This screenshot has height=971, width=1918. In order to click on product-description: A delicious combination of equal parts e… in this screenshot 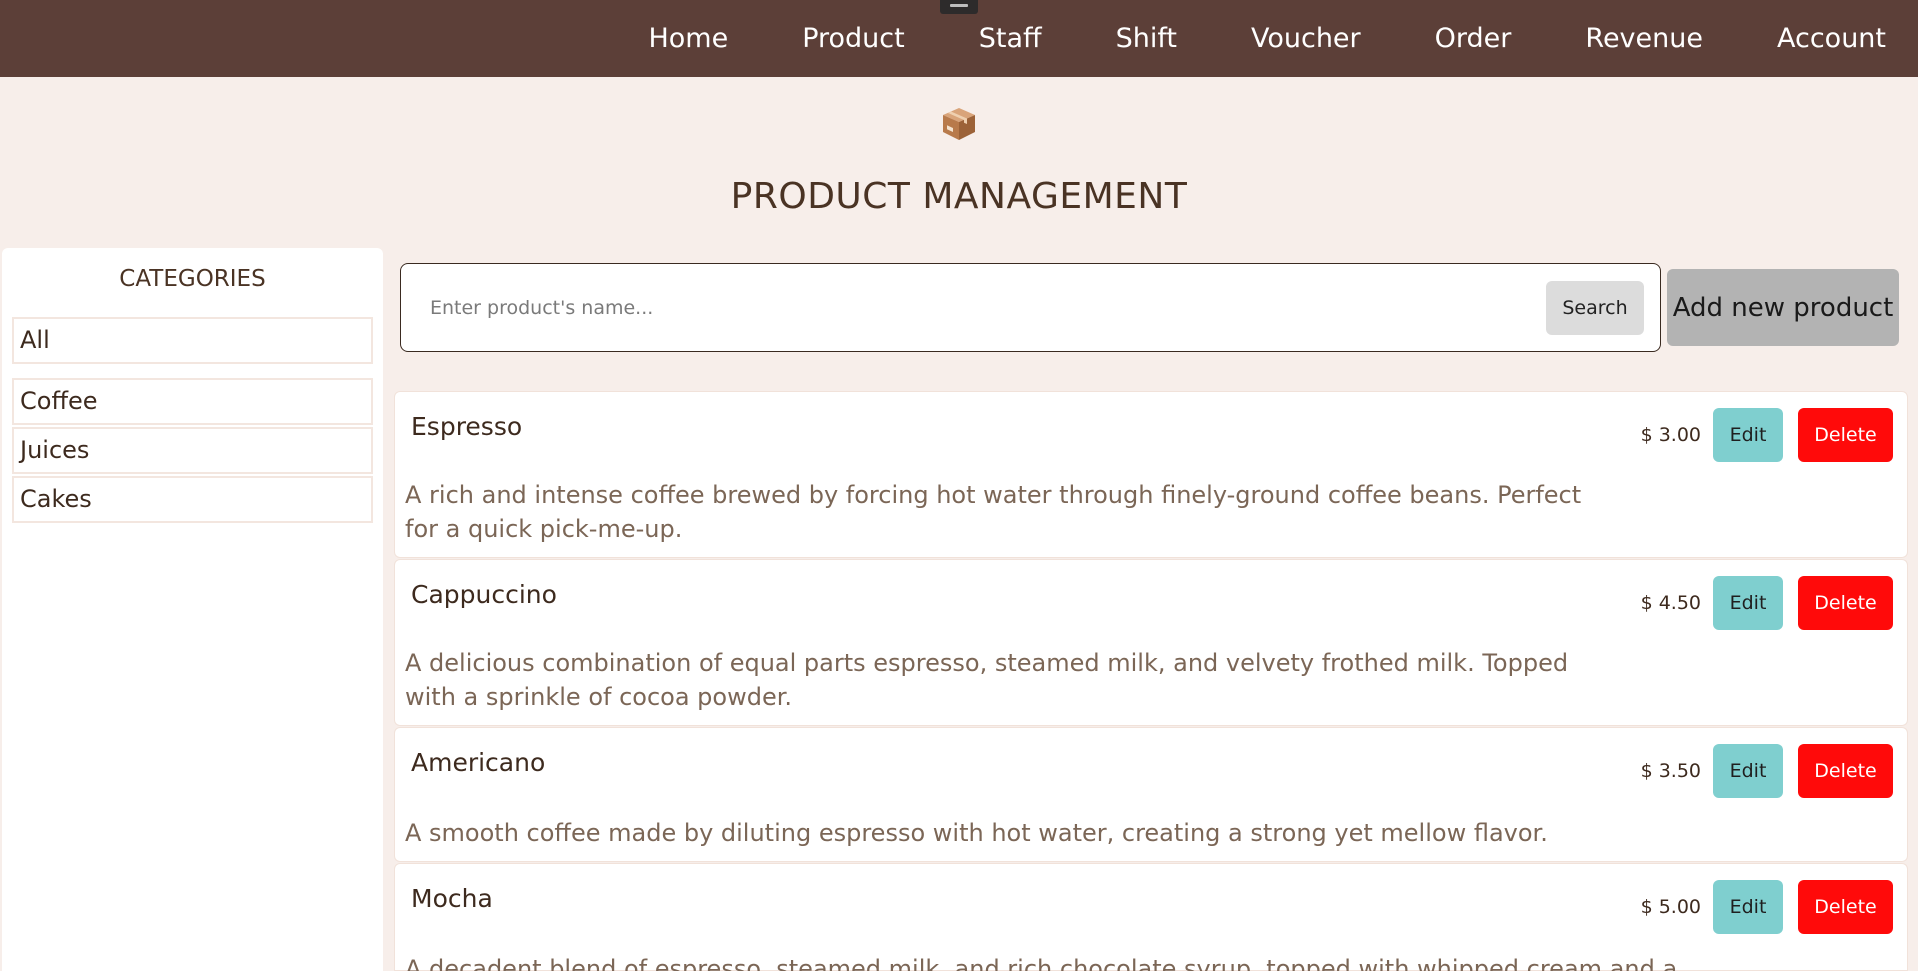, I will do `click(987, 680)`.